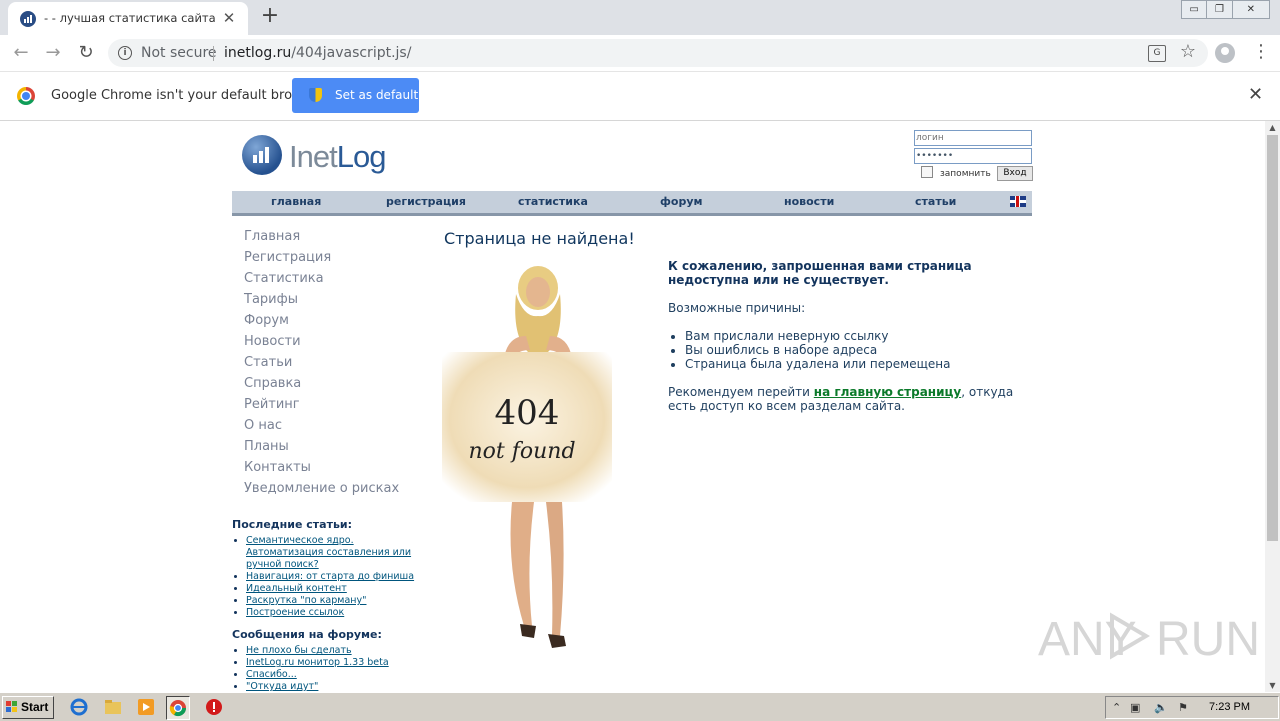 The image size is (1280, 721). I want to click on close-window-button: ✕, so click(1250, 9).